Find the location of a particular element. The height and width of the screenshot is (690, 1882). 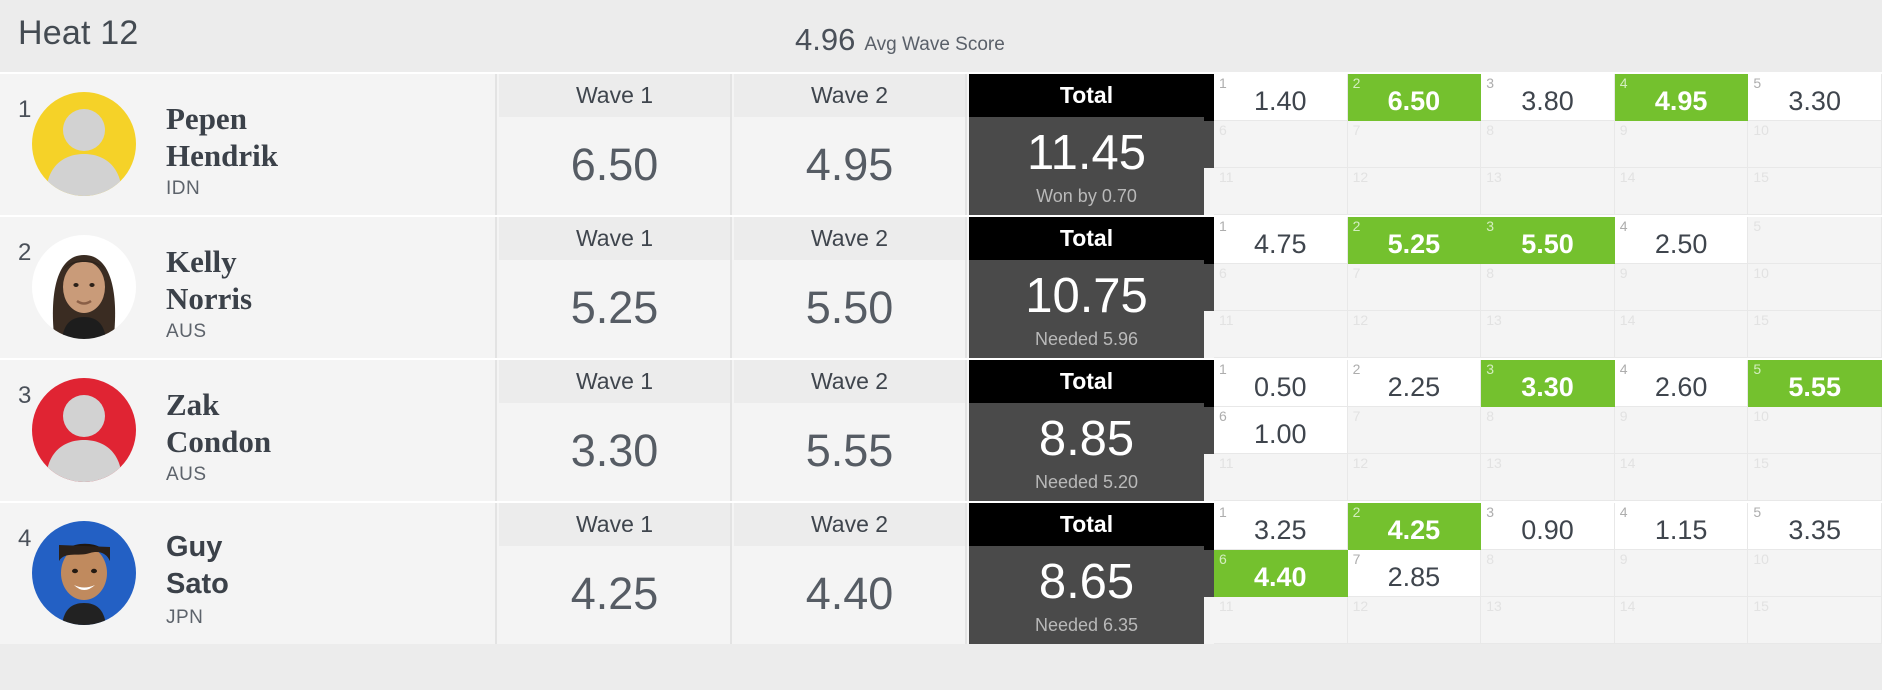

total-score: 8.65 is located at coordinates (1086, 582).